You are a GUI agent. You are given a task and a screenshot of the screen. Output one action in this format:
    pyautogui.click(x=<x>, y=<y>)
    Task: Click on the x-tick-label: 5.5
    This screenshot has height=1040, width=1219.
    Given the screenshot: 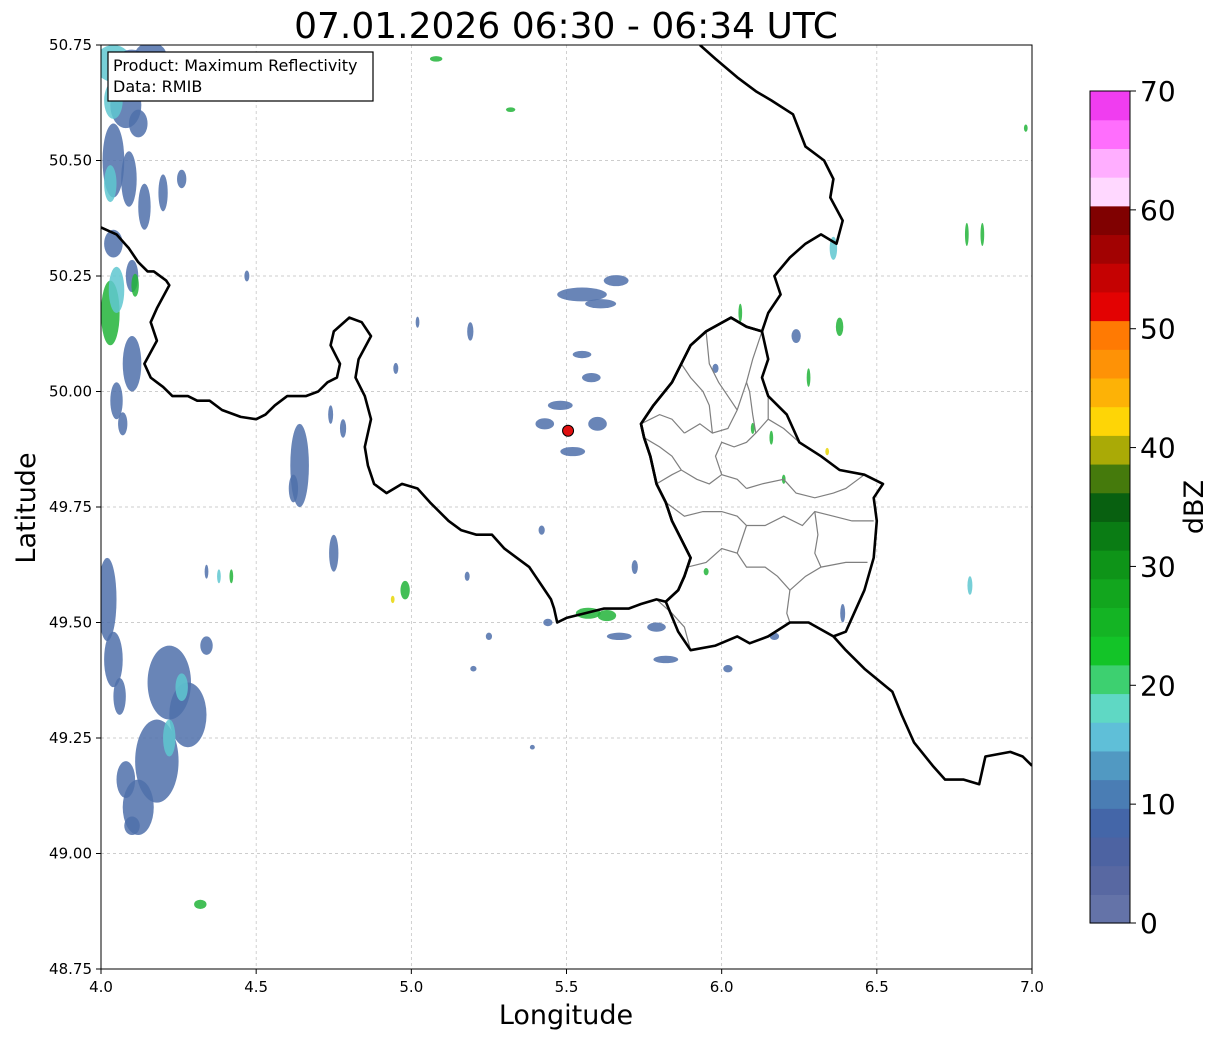 What is the action you would take?
    pyautogui.click(x=567, y=987)
    